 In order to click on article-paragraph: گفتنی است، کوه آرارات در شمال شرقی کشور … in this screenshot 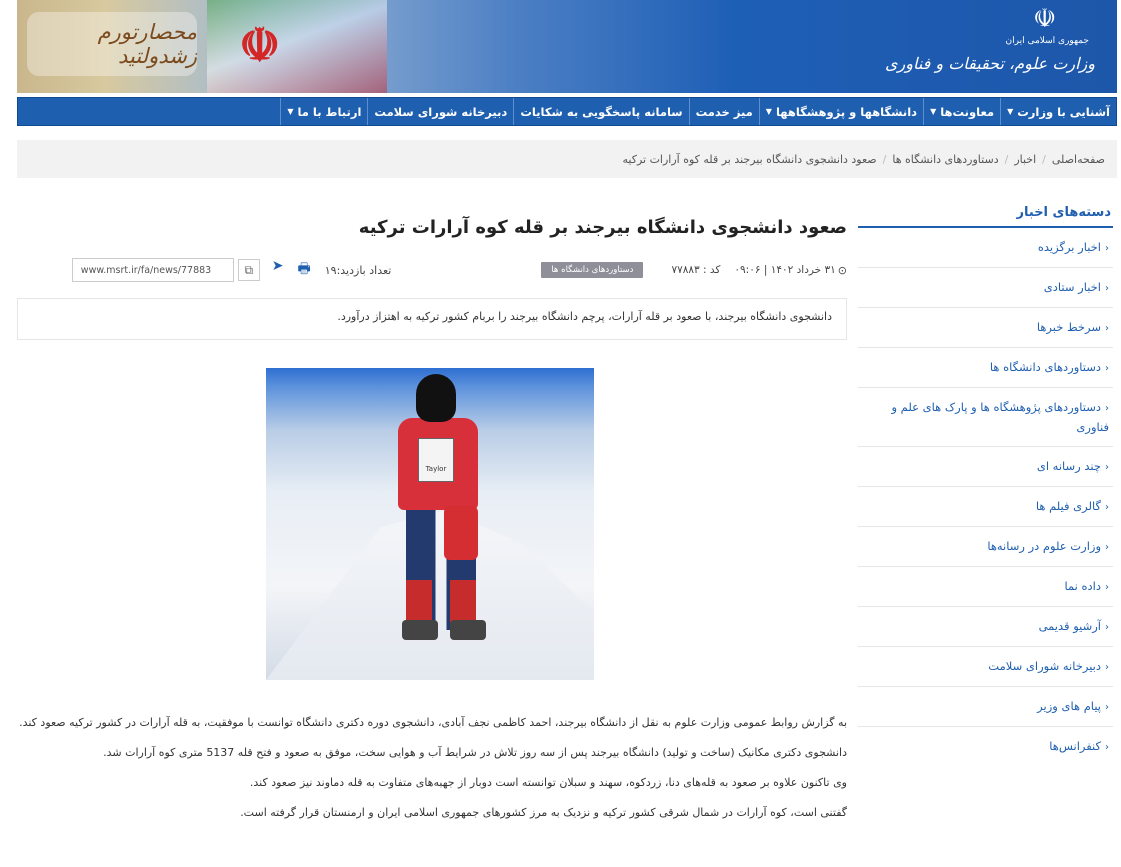, I will do `click(543, 812)`.